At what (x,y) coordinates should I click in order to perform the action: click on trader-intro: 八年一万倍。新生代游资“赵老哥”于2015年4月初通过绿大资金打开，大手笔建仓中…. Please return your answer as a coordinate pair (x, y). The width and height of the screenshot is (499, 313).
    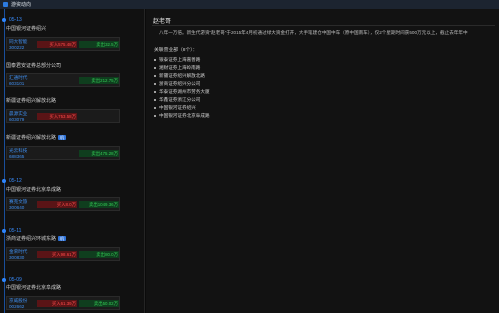
    Looking at the image, I should click on (313, 32).